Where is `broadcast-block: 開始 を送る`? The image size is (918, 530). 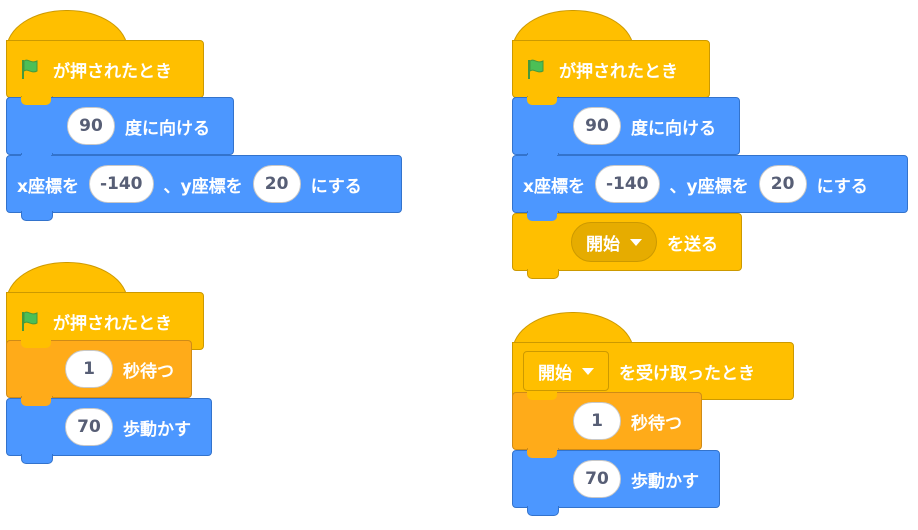 broadcast-block: 開始 を送る is located at coordinates (627, 246).